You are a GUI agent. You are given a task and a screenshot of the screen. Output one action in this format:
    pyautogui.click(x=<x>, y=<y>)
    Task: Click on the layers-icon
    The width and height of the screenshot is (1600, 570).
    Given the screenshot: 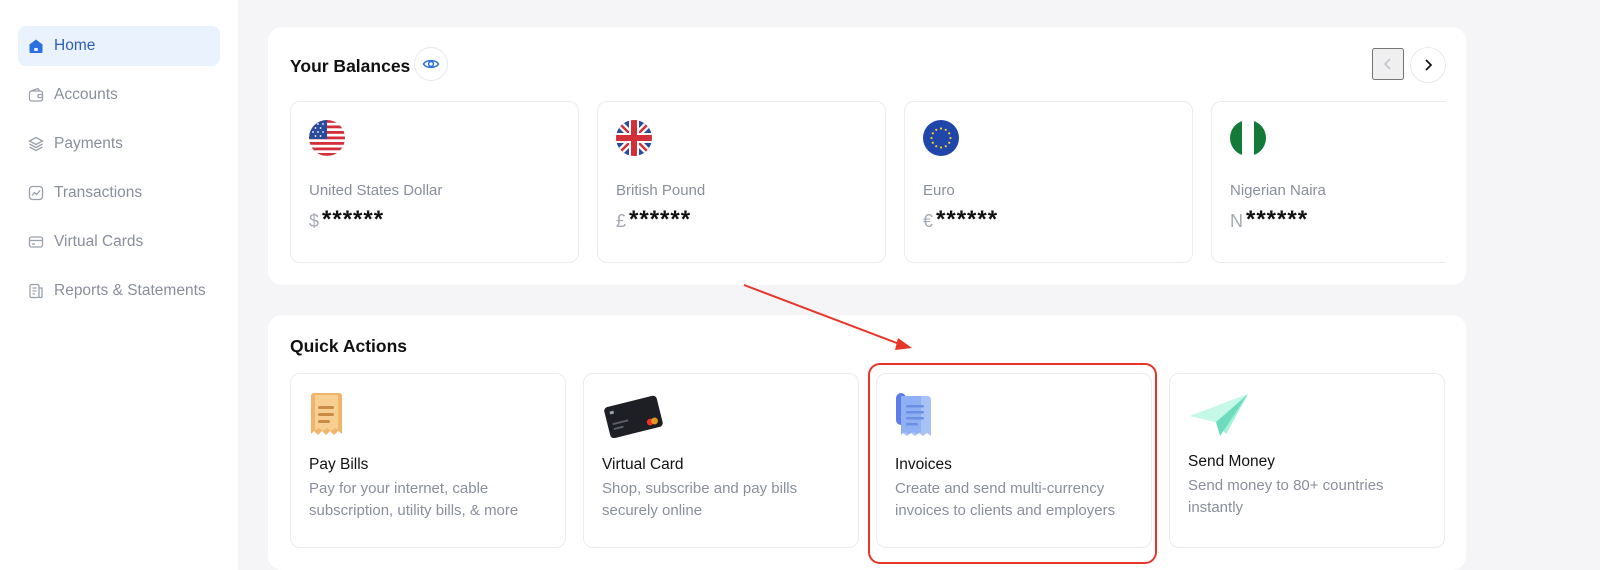 What is the action you would take?
    pyautogui.click(x=36, y=144)
    